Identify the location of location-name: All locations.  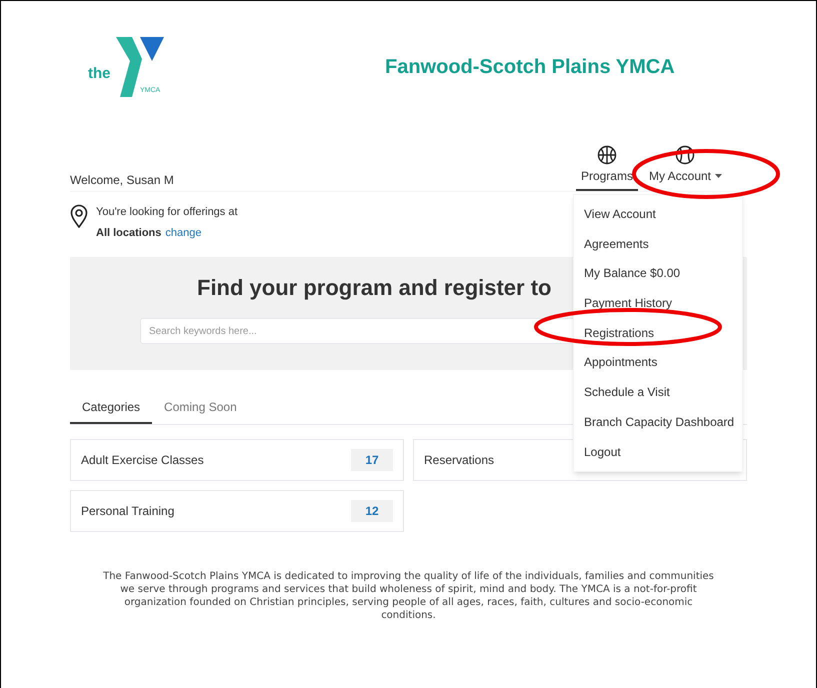
(129, 233).